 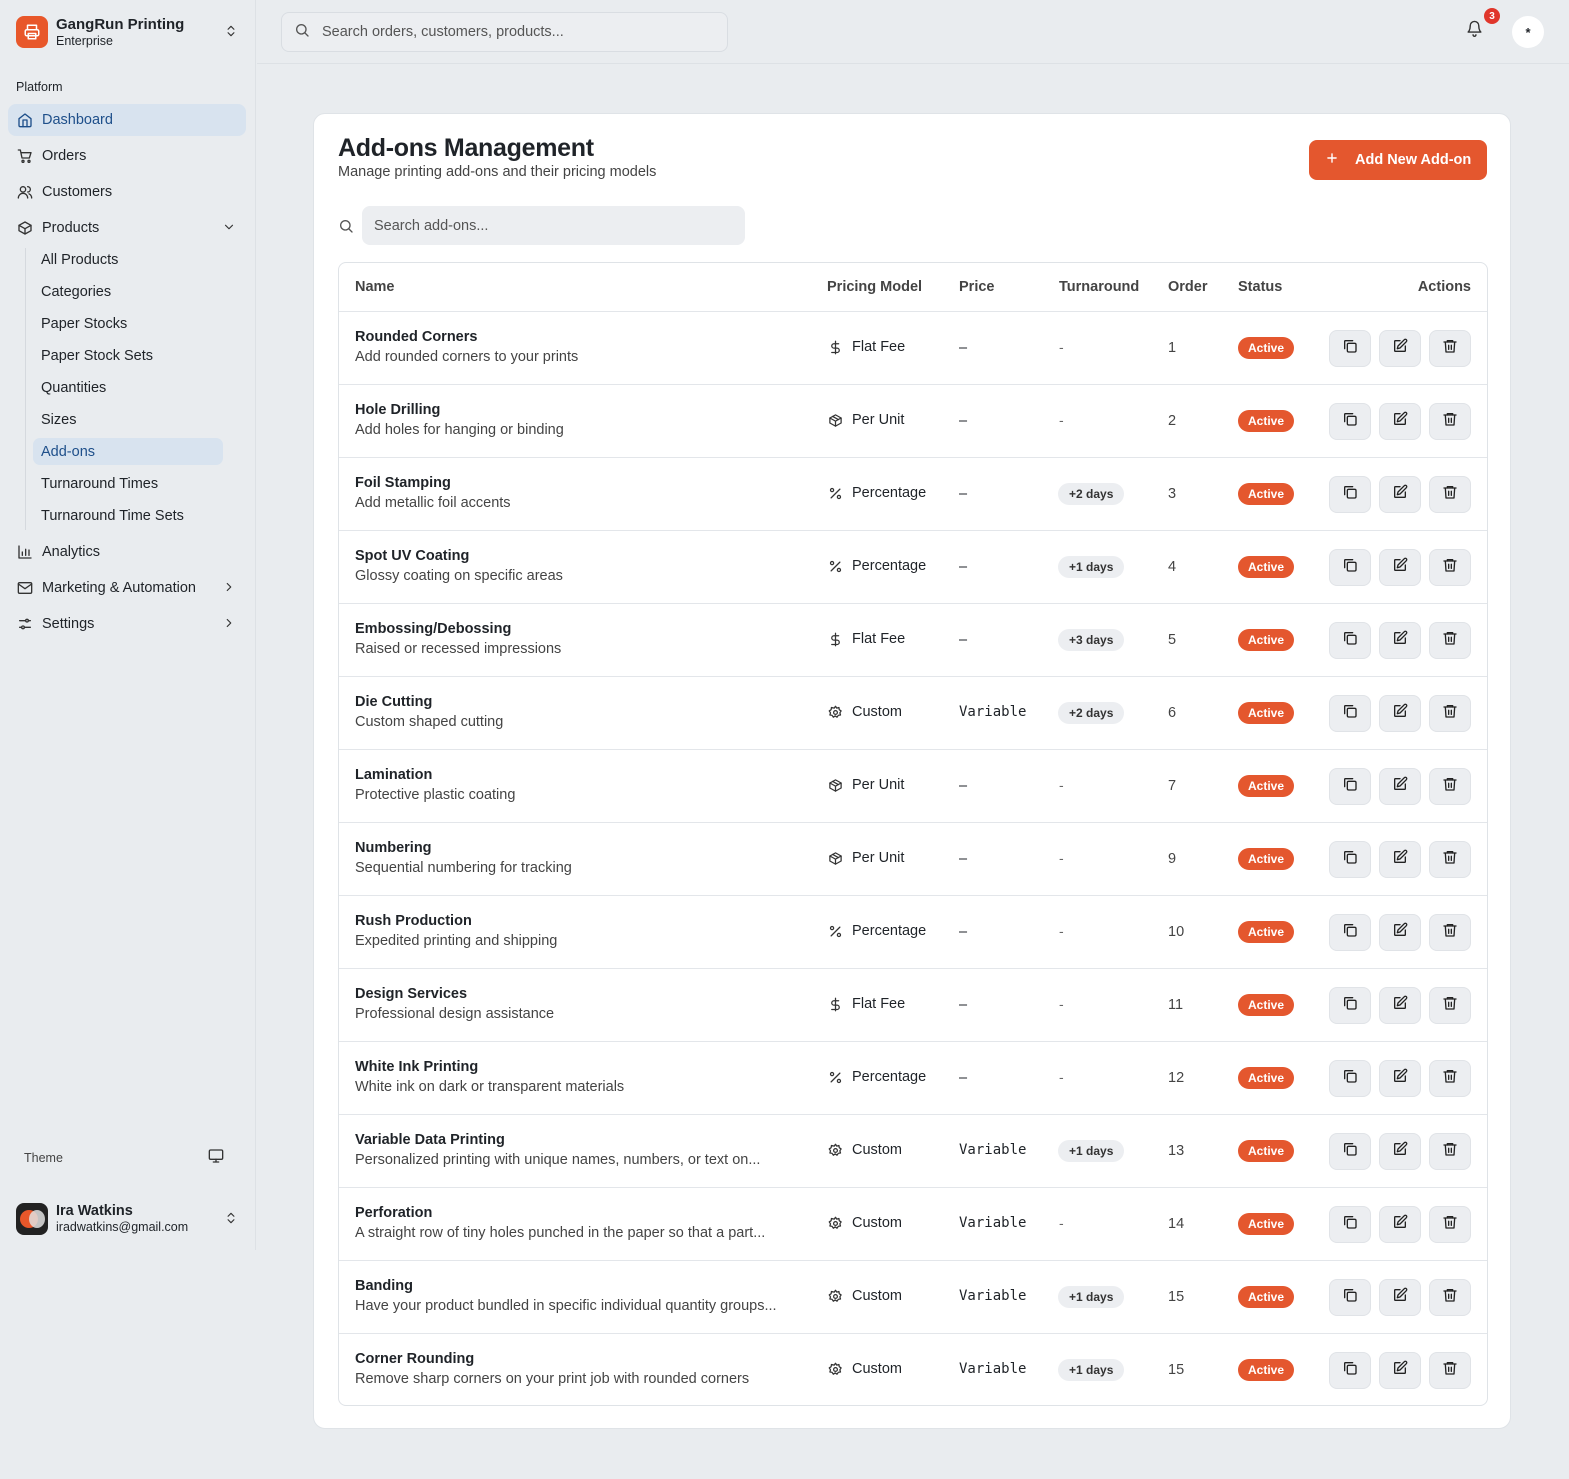 What do you see at coordinates (435, 795) in the screenshot?
I see `addon-description: Protective plastic coating` at bounding box center [435, 795].